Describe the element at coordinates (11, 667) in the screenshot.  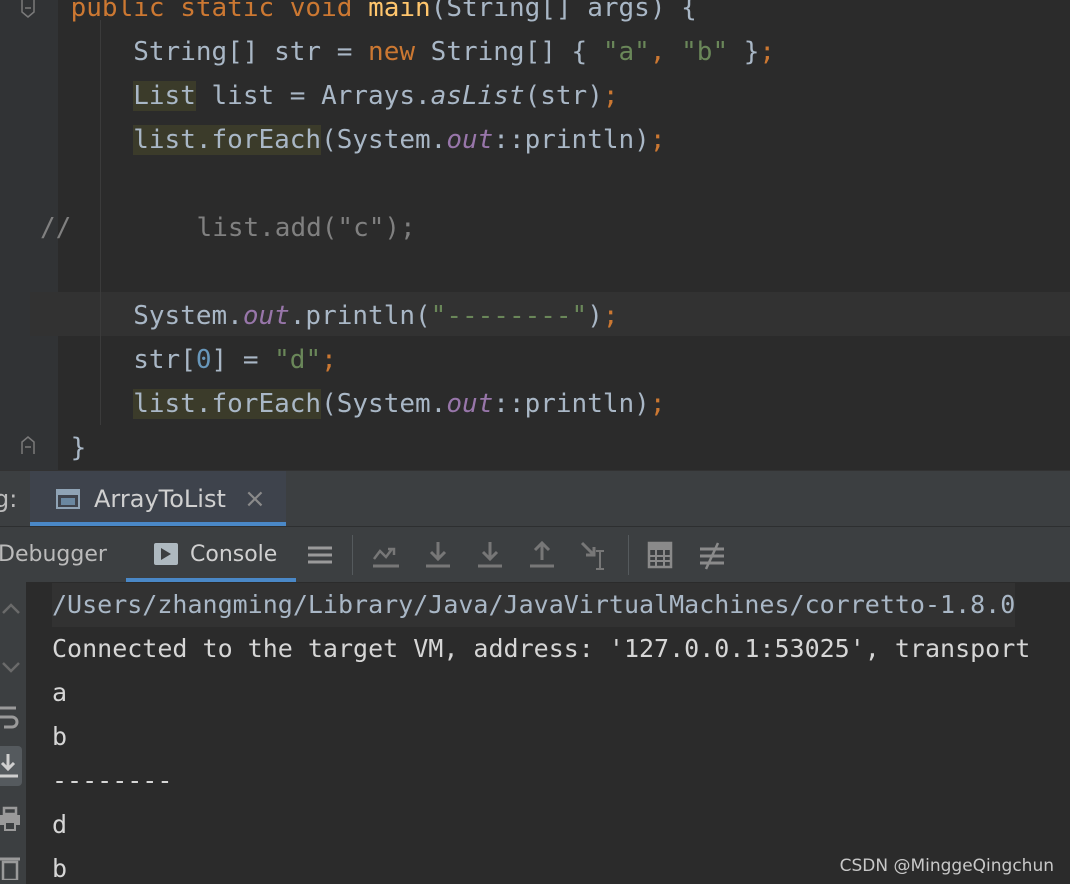
I see `chevron-down-icon` at that location.